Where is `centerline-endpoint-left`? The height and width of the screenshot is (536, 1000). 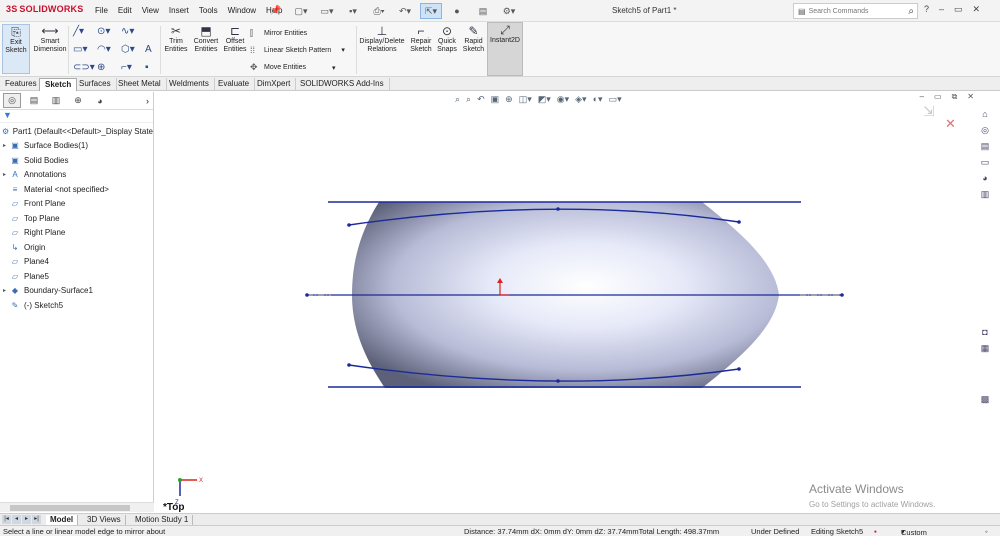 centerline-endpoint-left is located at coordinates (307, 295).